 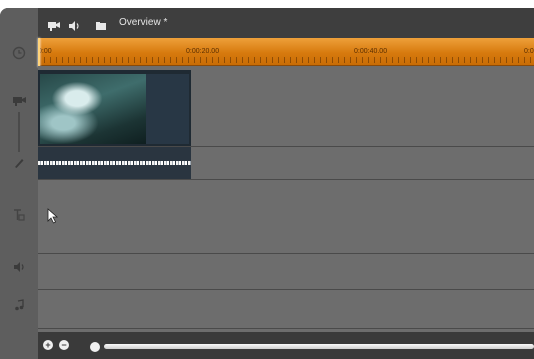 What do you see at coordinates (319, 346) in the screenshot?
I see `timeline-scrollbar` at bounding box center [319, 346].